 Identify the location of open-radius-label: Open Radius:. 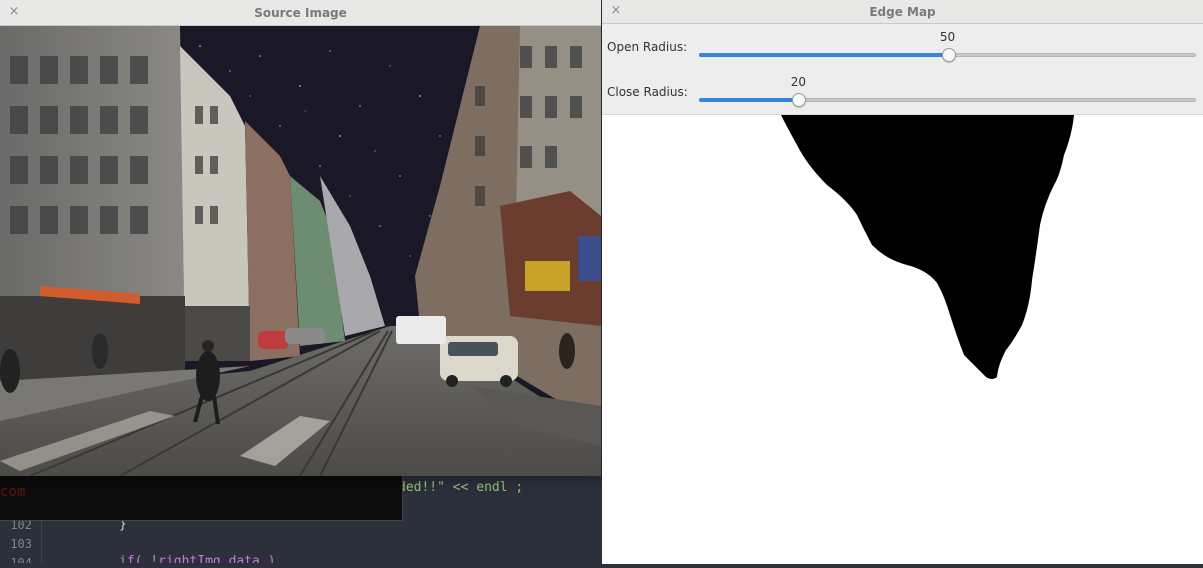
(647, 47).